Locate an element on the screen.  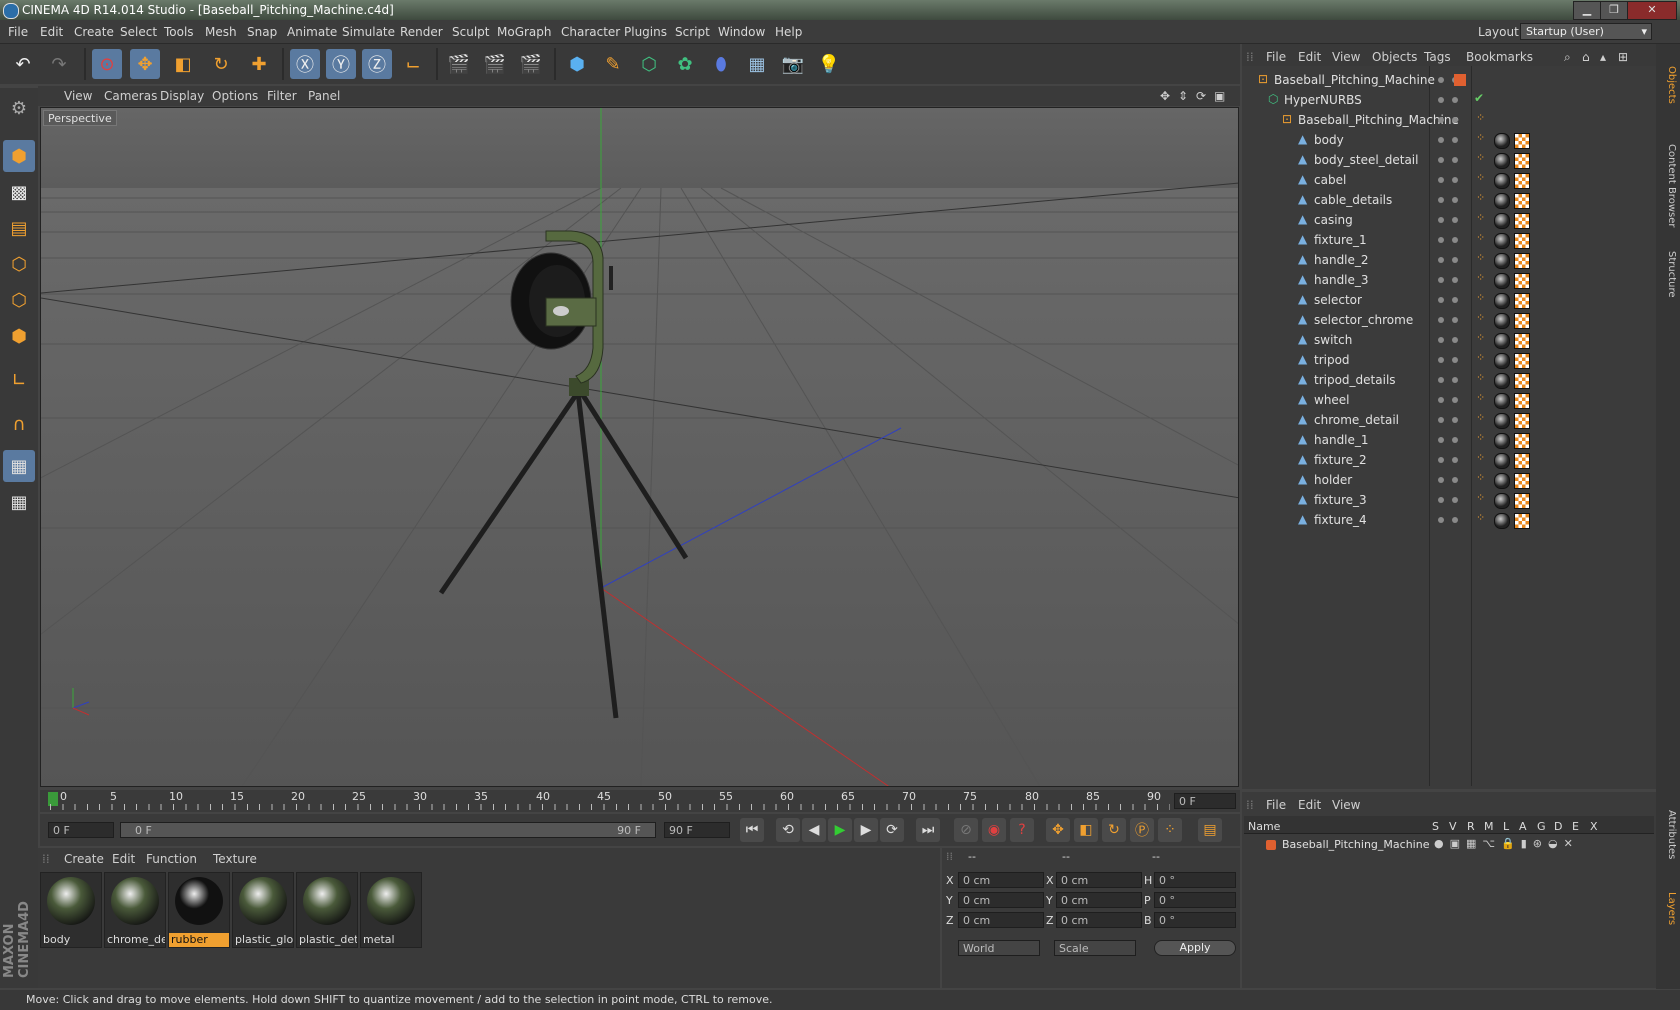
object-tree-group-row: ⊡ Baseball_Pitching_Machine ⁘ is located at coordinates (1449, 120).